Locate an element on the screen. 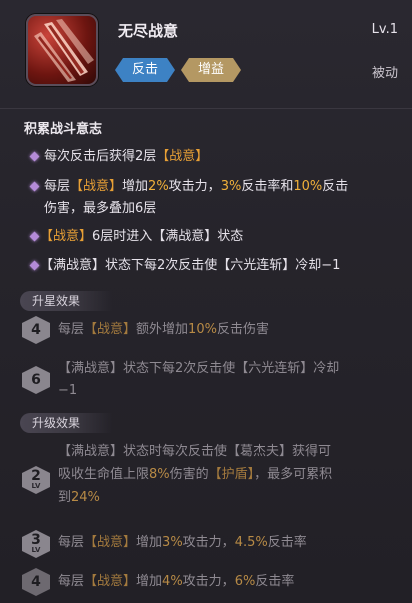 The width and height of the screenshot is (412, 603). upgrade-effects-header: 升级效果 is located at coordinates (66, 423).